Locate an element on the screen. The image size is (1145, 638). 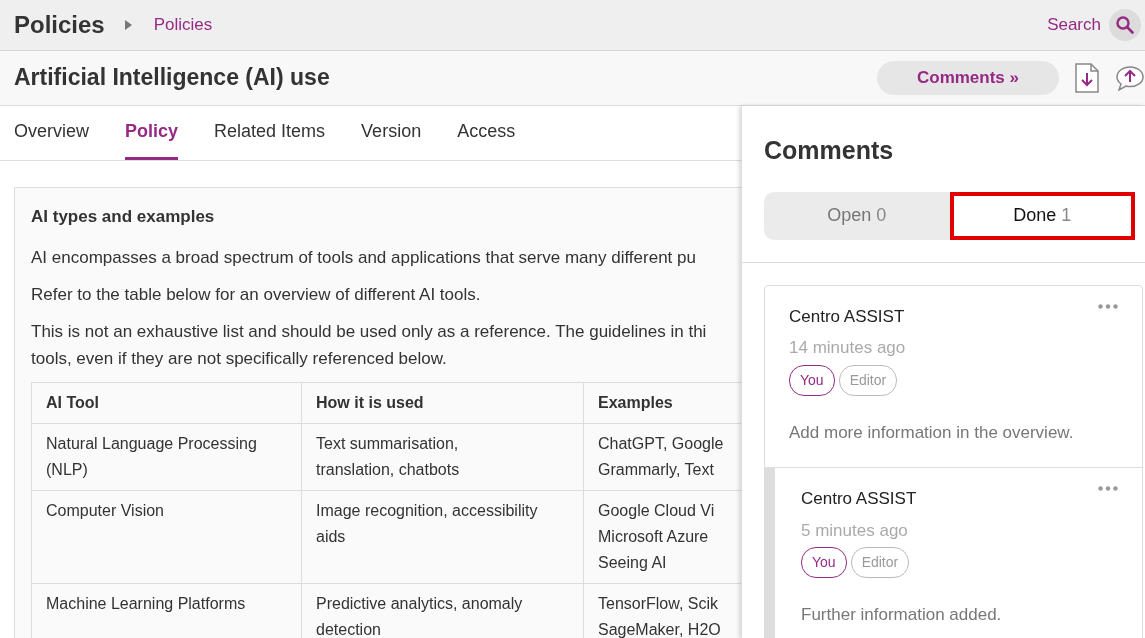
tab: Version is located at coordinates (391, 133).